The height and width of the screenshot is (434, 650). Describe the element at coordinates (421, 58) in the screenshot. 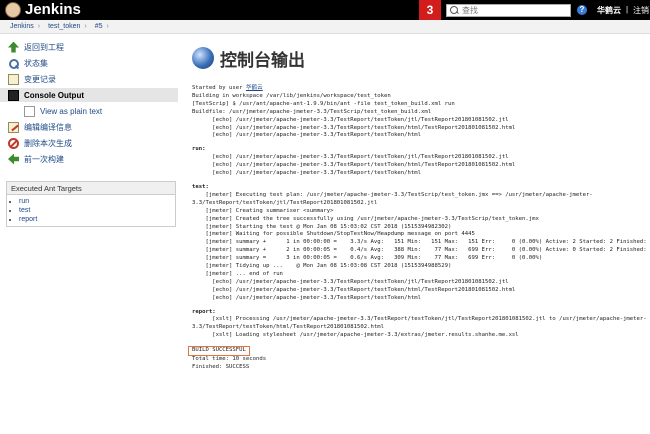

I see `page-header: 控制台输出` at that location.